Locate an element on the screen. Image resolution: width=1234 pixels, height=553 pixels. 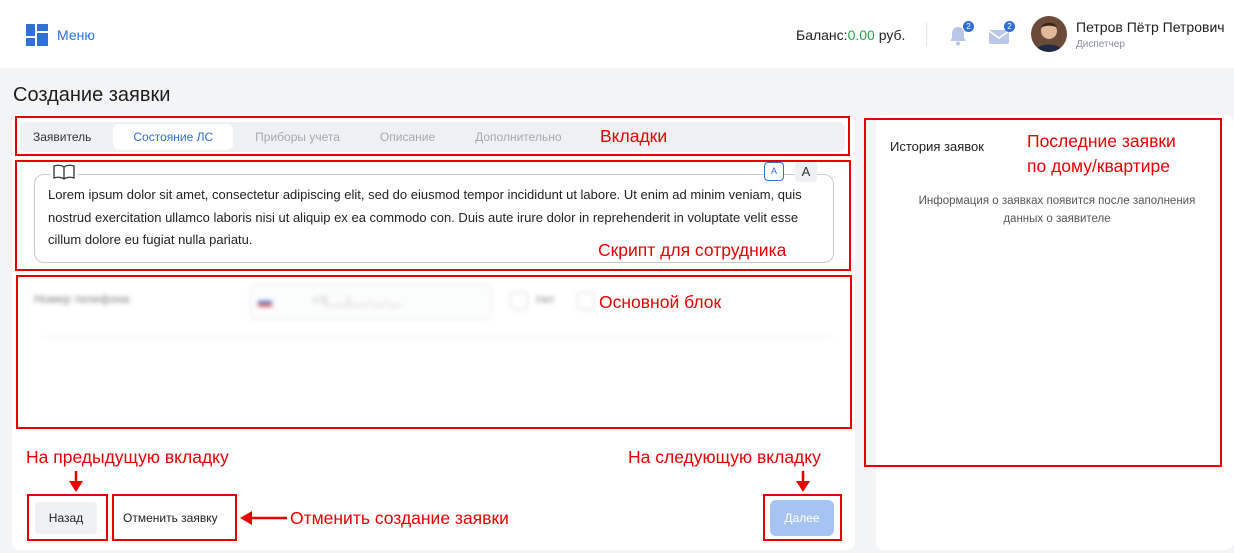
page-title: Создание заявки is located at coordinates (92, 95).